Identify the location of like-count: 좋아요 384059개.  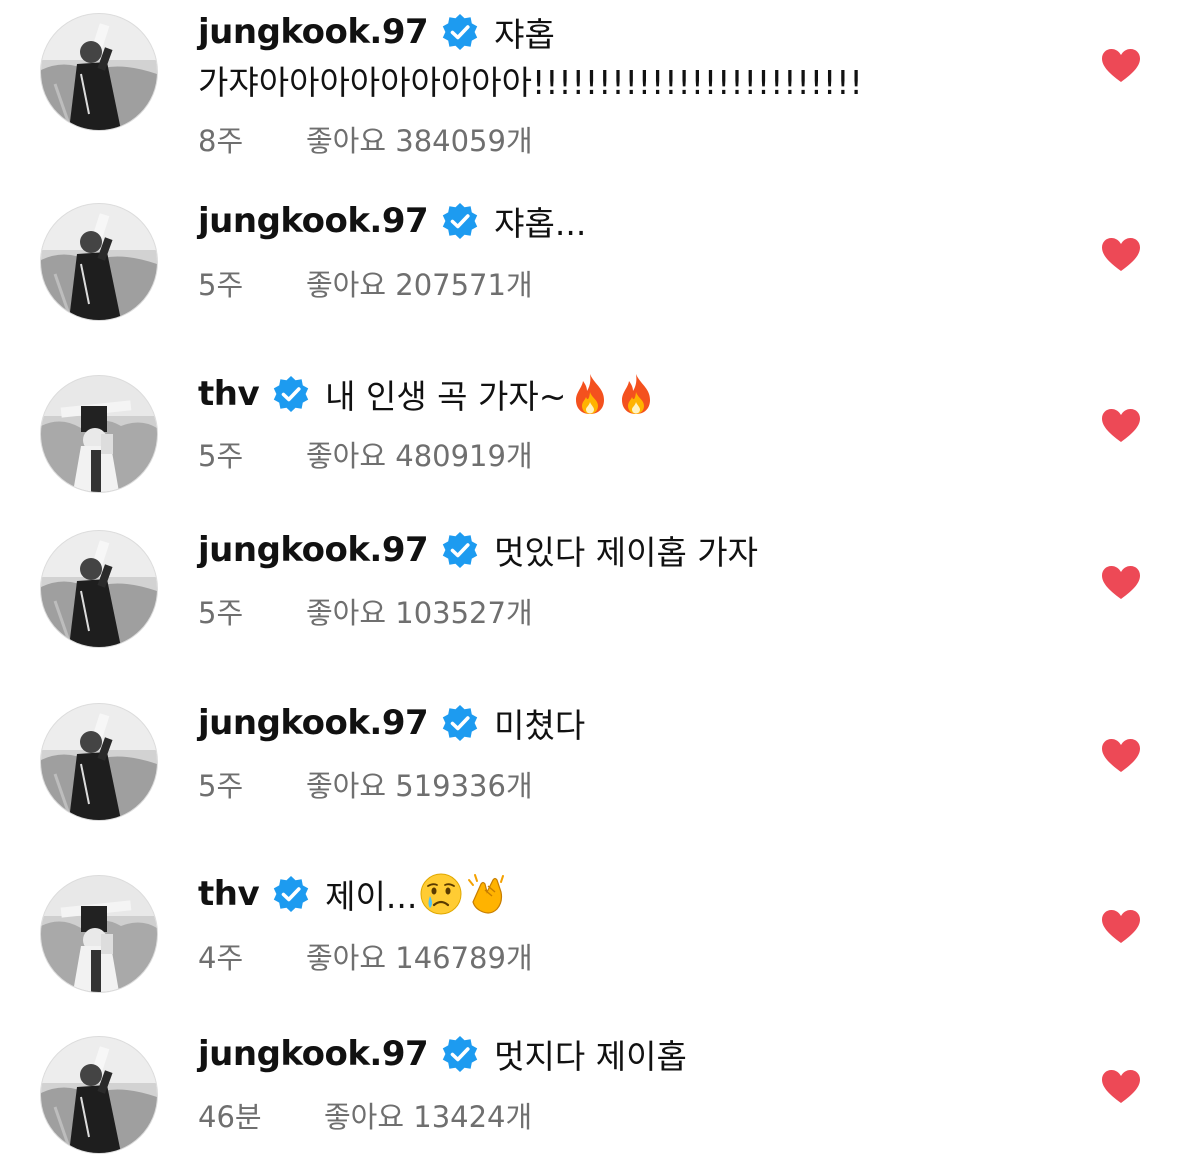
(419, 139).